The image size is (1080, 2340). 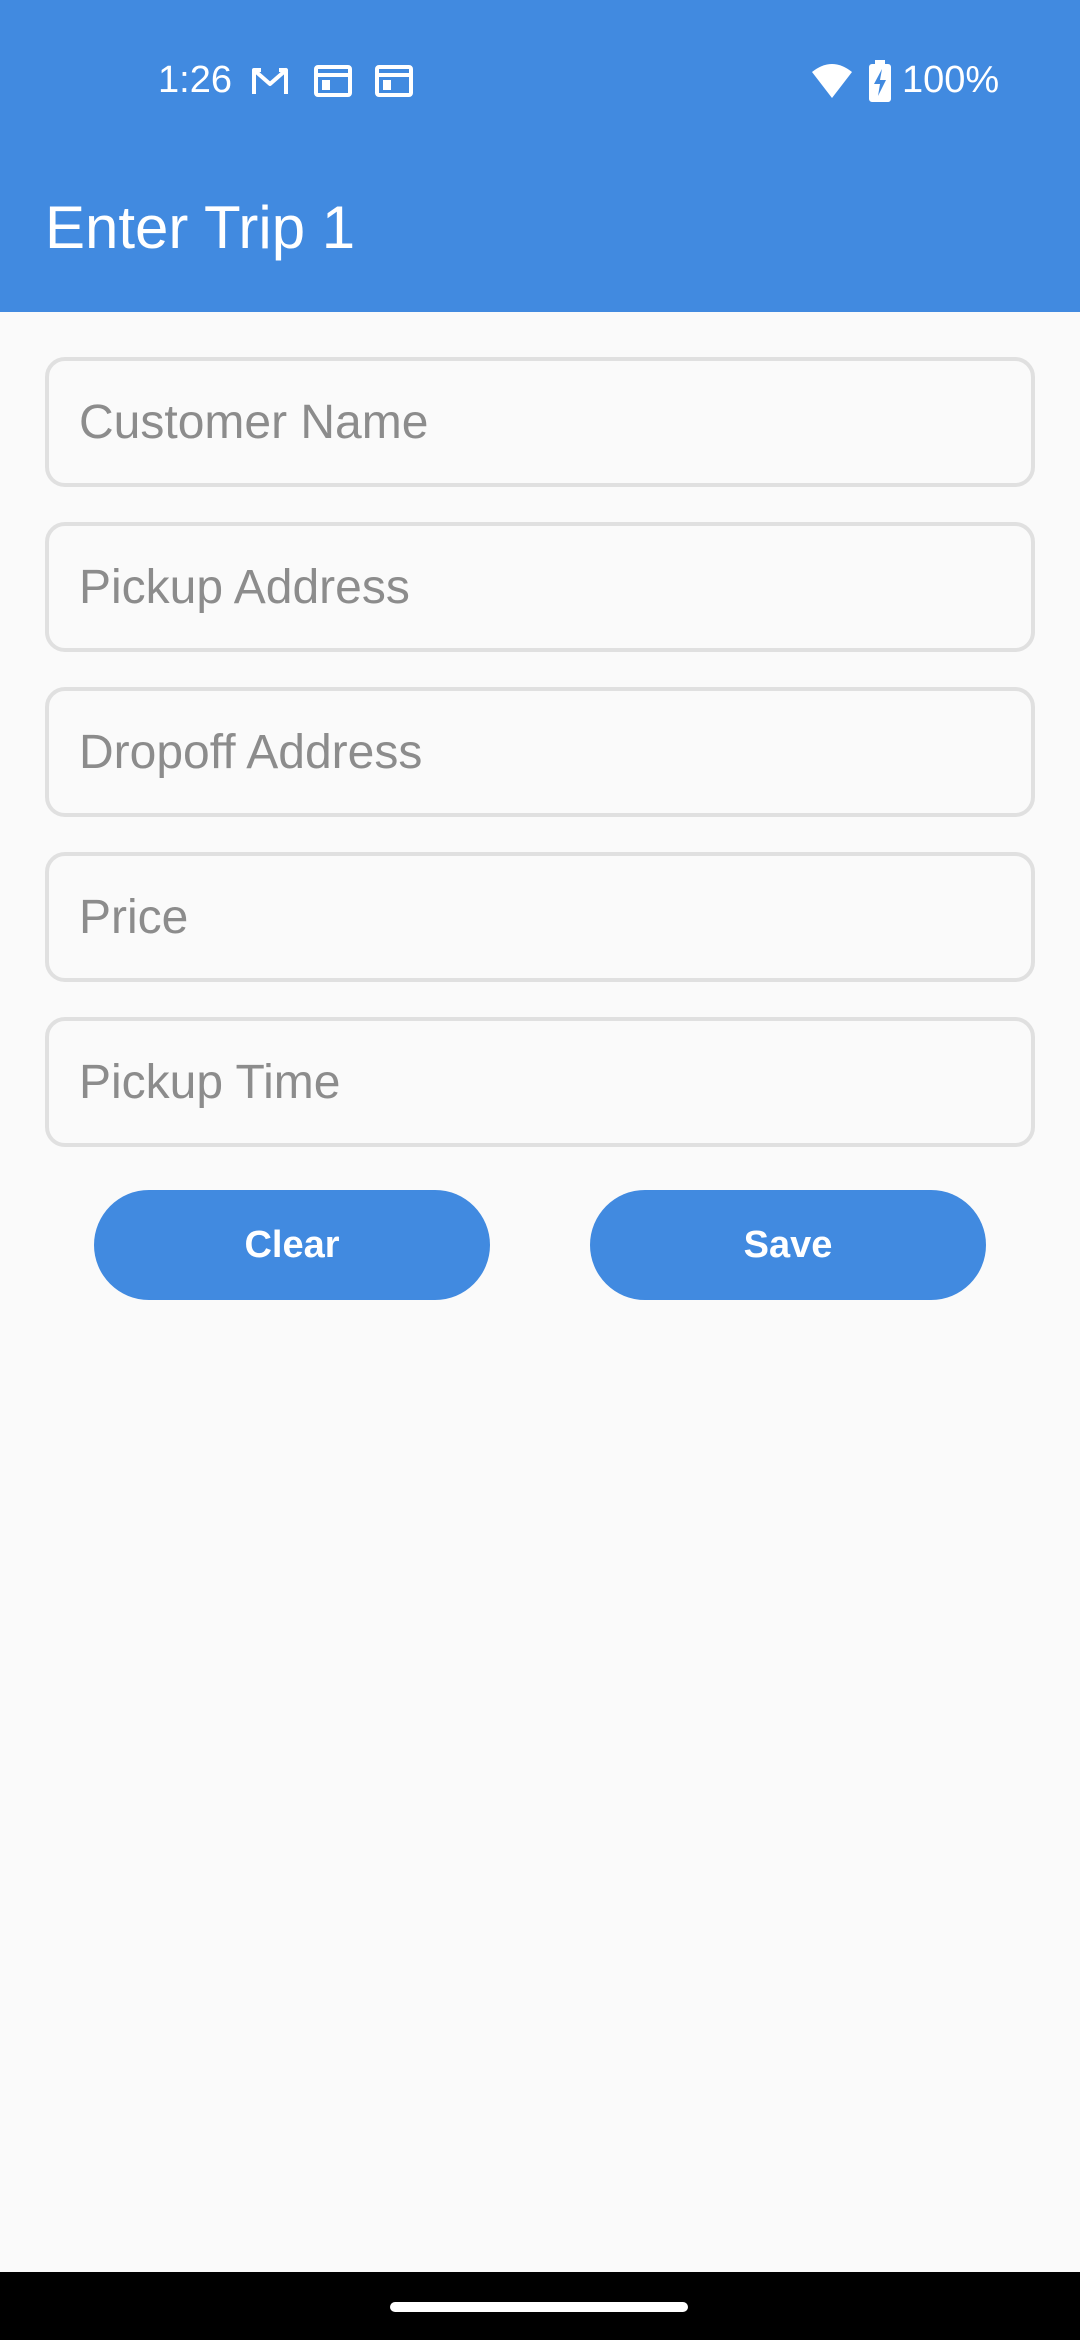 I want to click on navigation-bar, so click(x=540, y=2306).